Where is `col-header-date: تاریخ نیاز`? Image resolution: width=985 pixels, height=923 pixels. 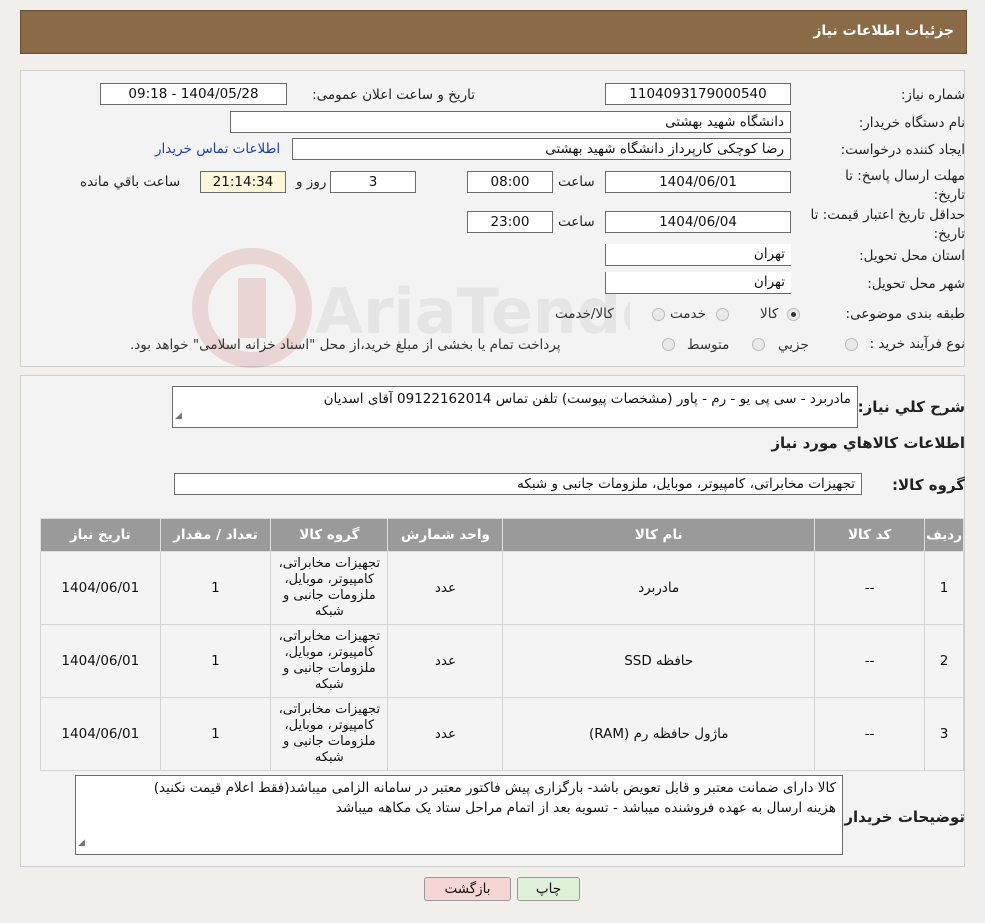 col-header-date: تاریخ نیاز is located at coordinates (100, 535).